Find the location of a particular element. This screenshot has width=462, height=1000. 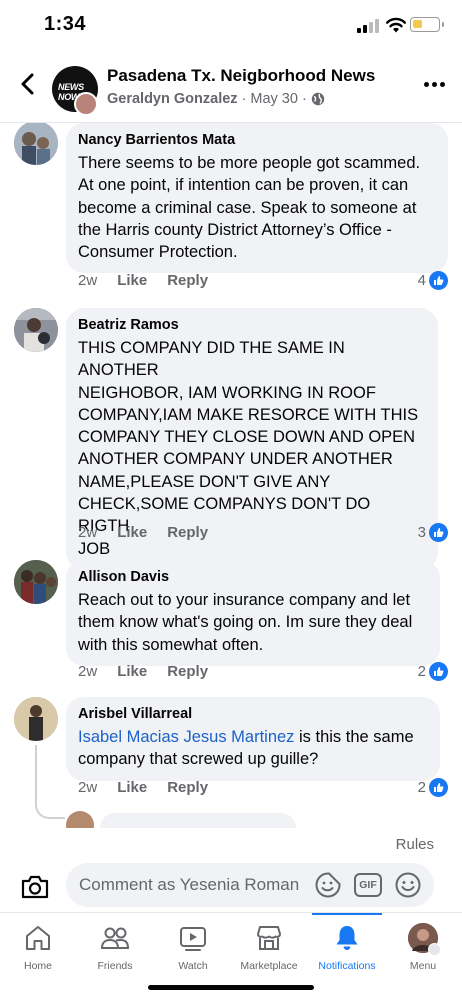

more-options-icon is located at coordinates (435, 85).